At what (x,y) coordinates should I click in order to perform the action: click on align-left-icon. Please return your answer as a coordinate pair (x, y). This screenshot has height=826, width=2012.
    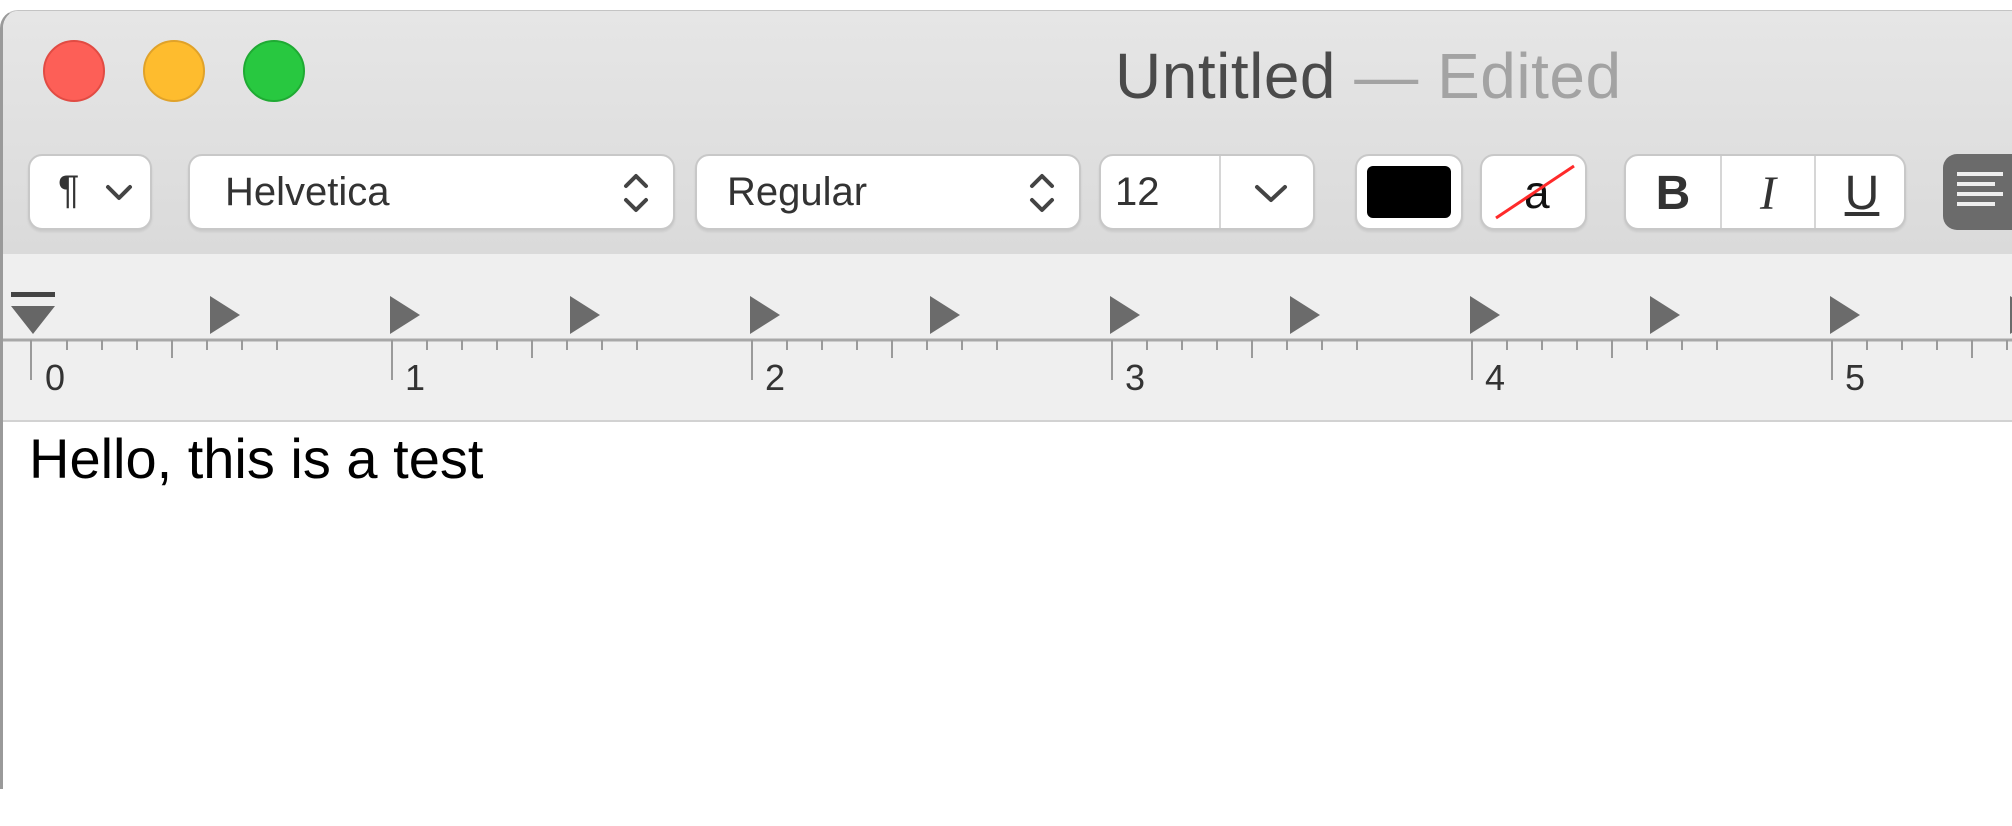
    Looking at the image, I should click on (1980, 189).